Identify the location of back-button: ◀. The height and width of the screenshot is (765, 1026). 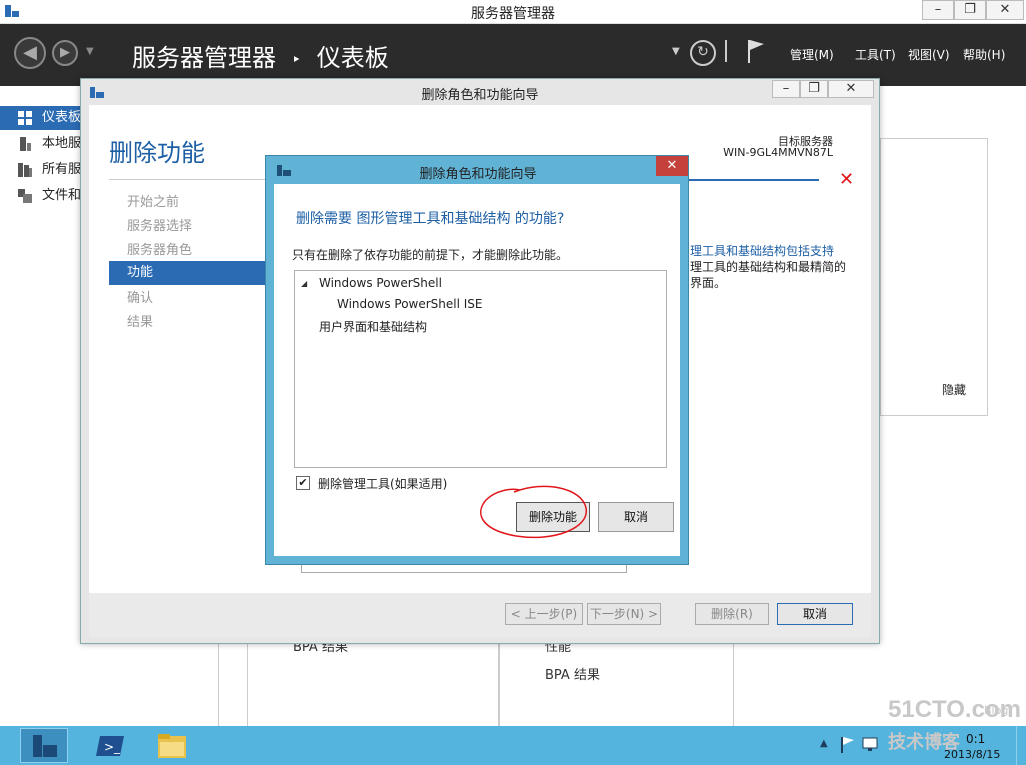
(30, 53).